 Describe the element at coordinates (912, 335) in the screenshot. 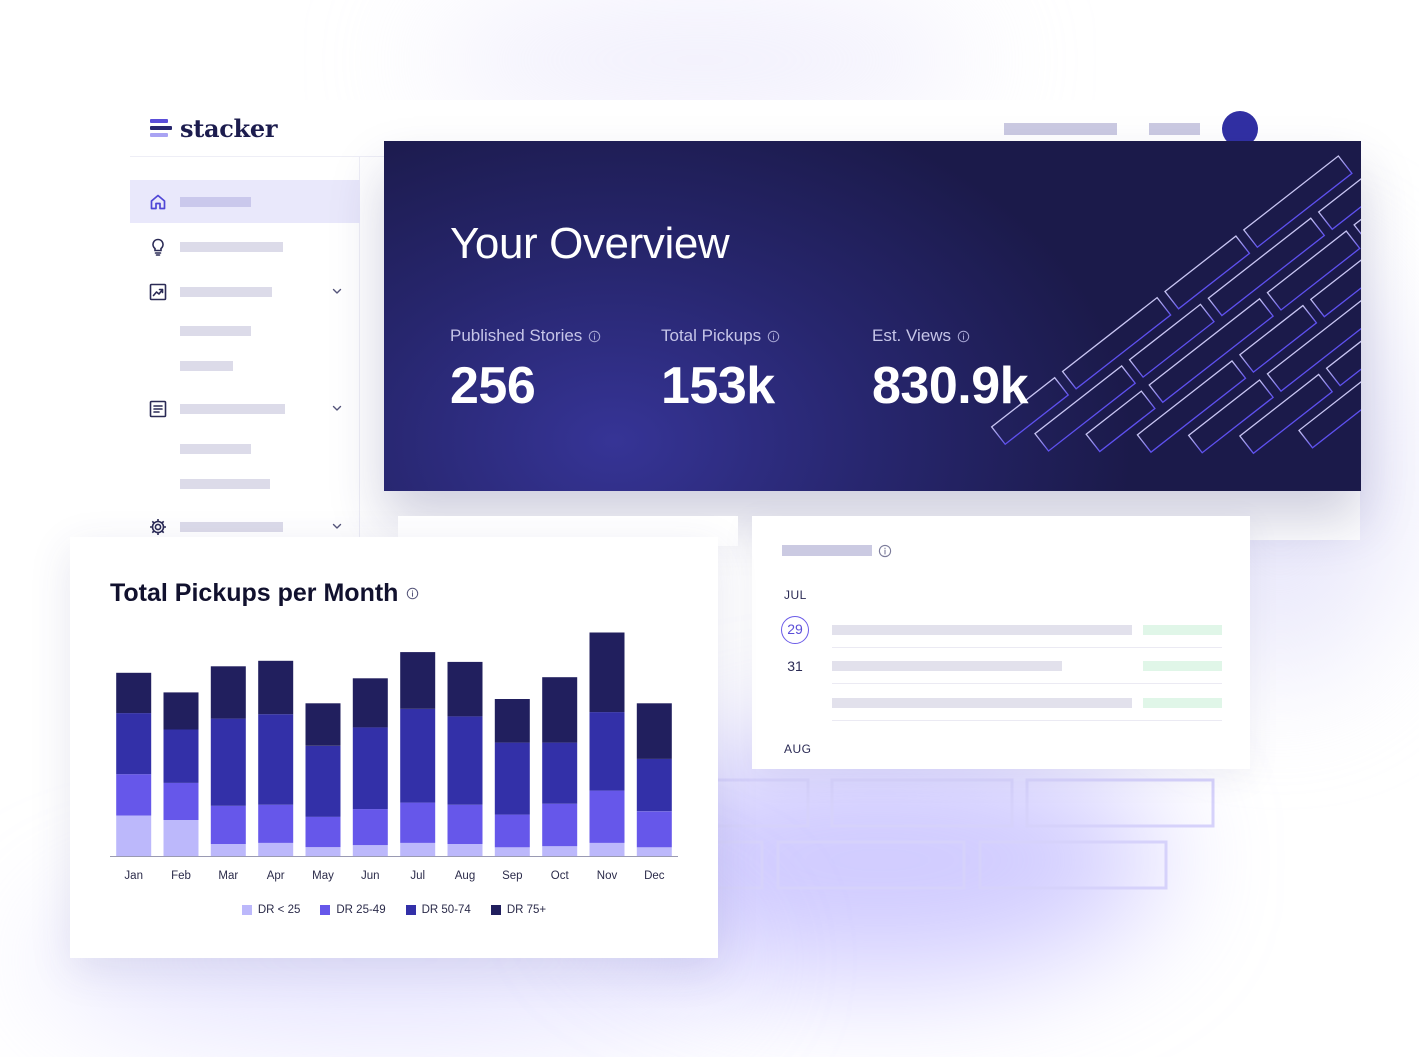

I see `stat-label: Est. Views` at that location.